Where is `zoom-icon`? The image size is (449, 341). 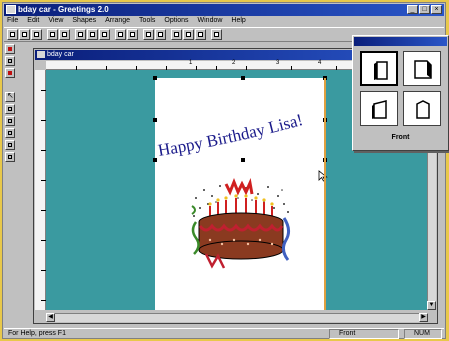
zoom-icon is located at coordinates (148, 34).